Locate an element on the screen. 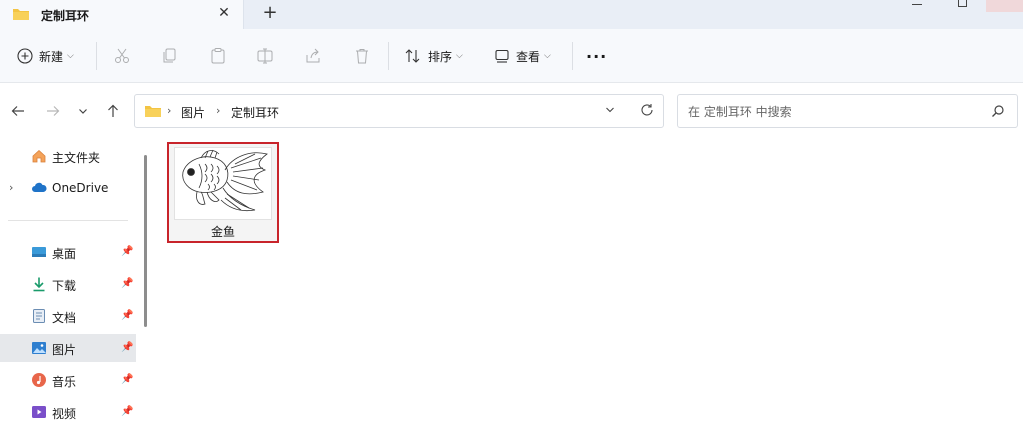 The image size is (1023, 443). sidebar-item-label: 下载 is located at coordinates (64, 286).